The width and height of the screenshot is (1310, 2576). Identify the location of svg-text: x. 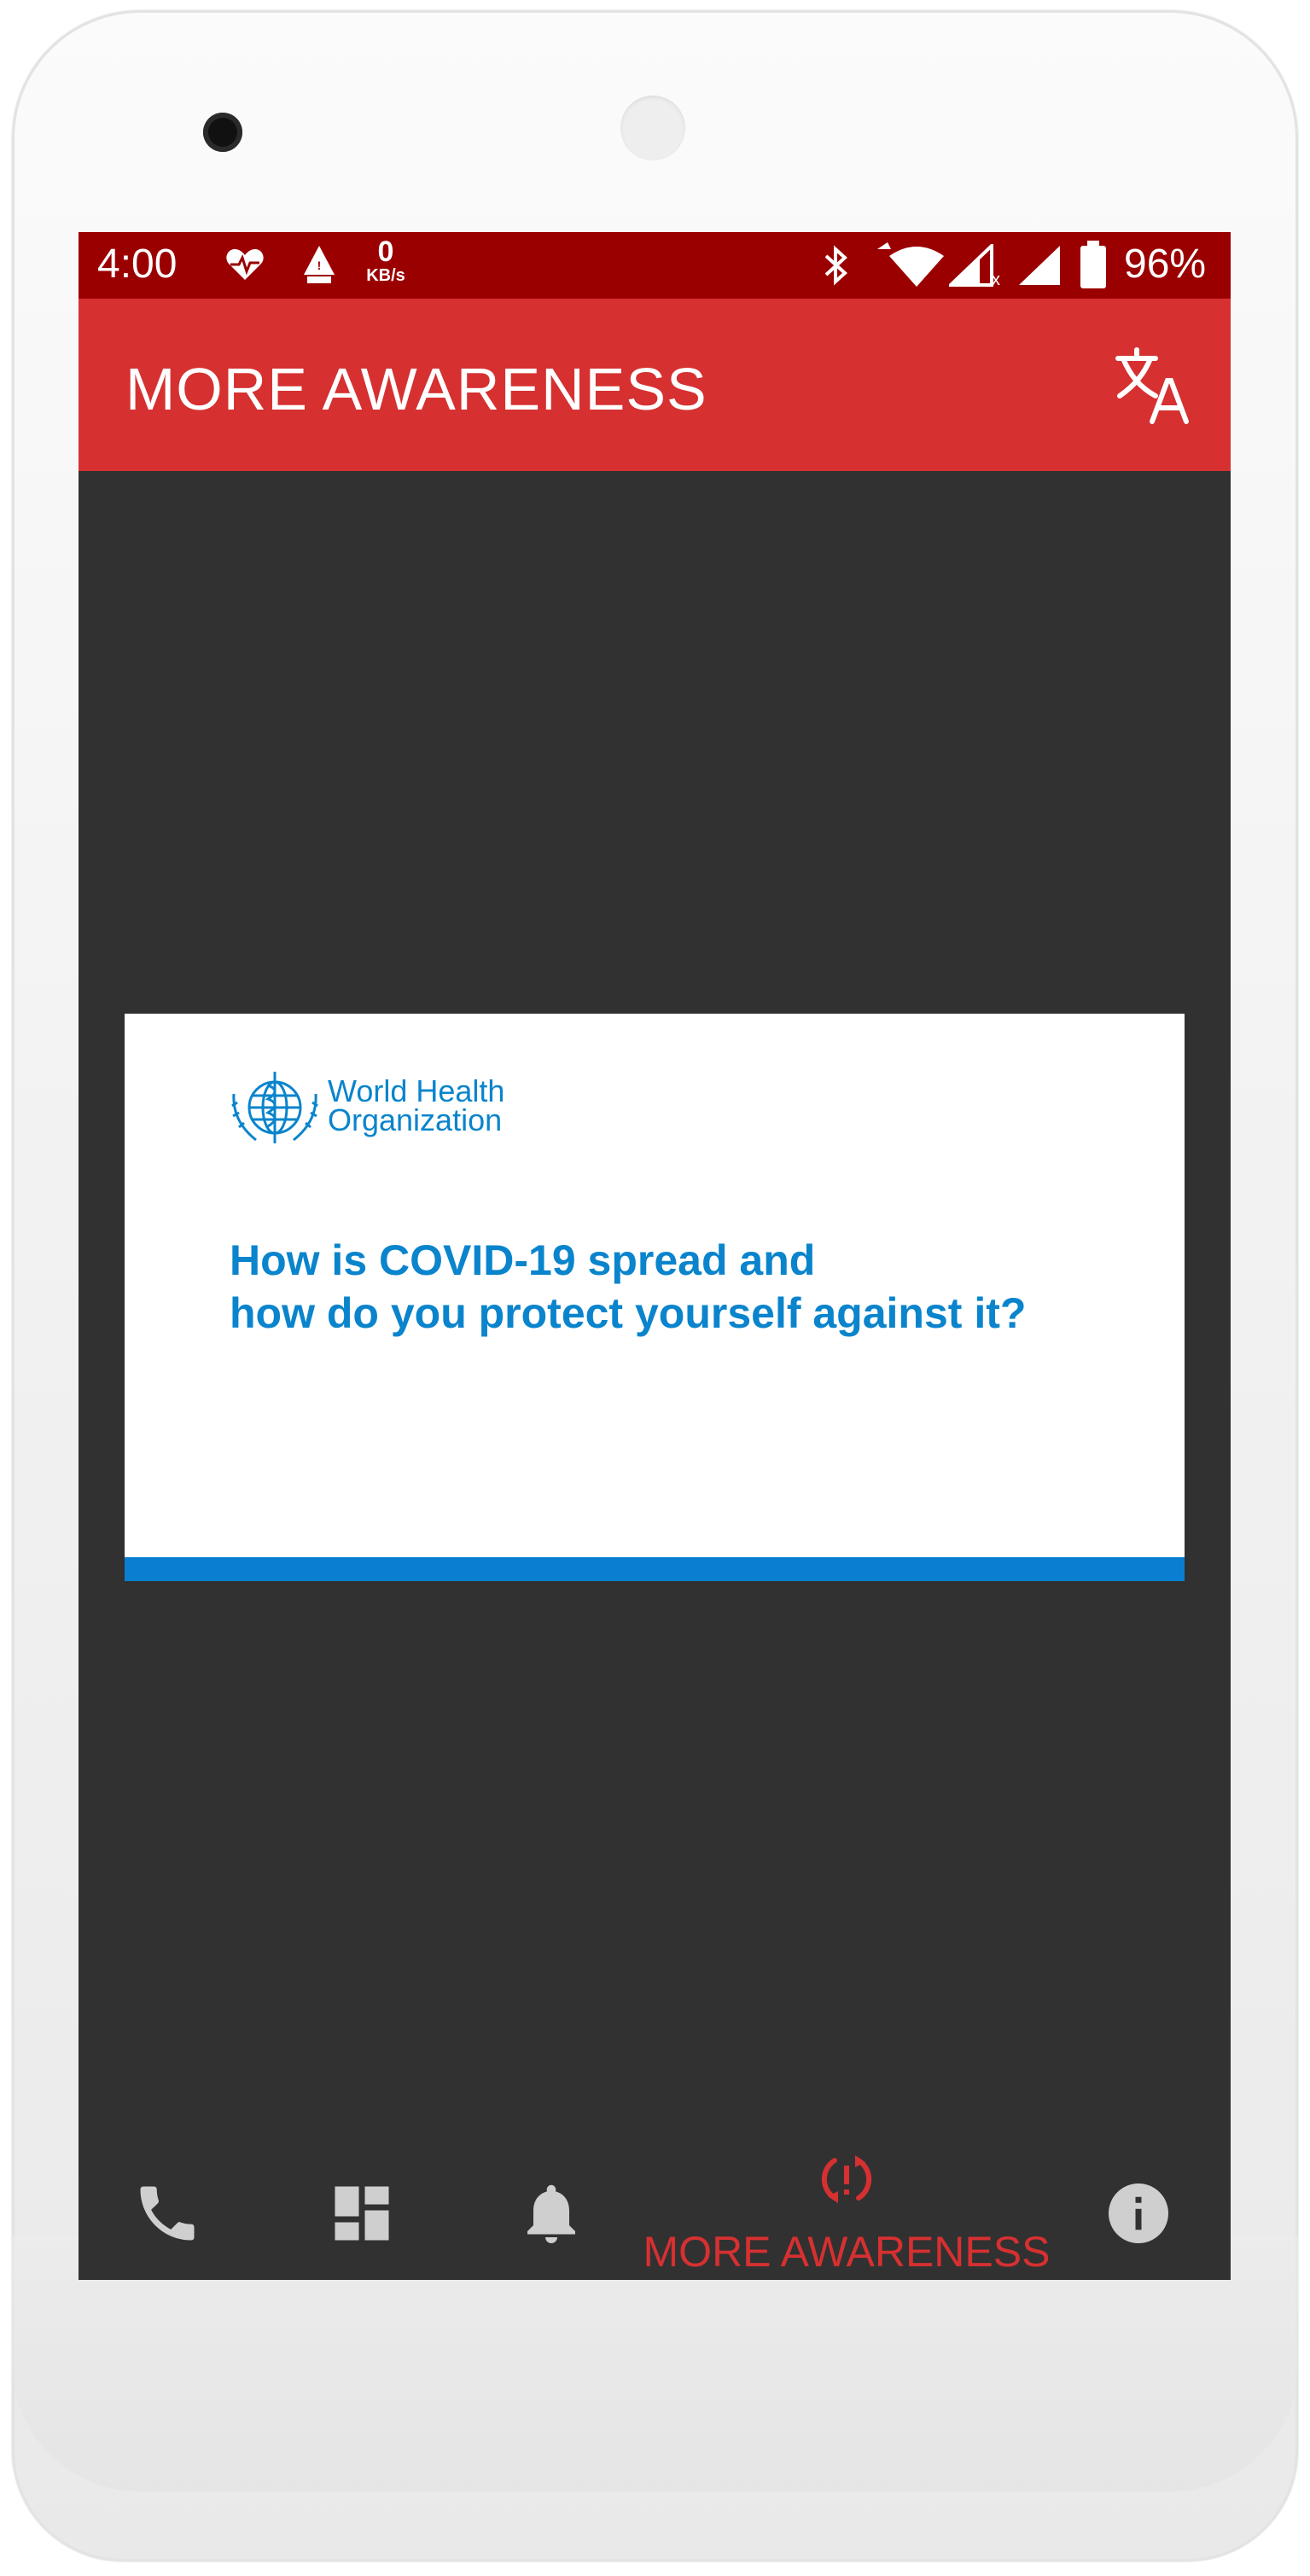
(996, 278).